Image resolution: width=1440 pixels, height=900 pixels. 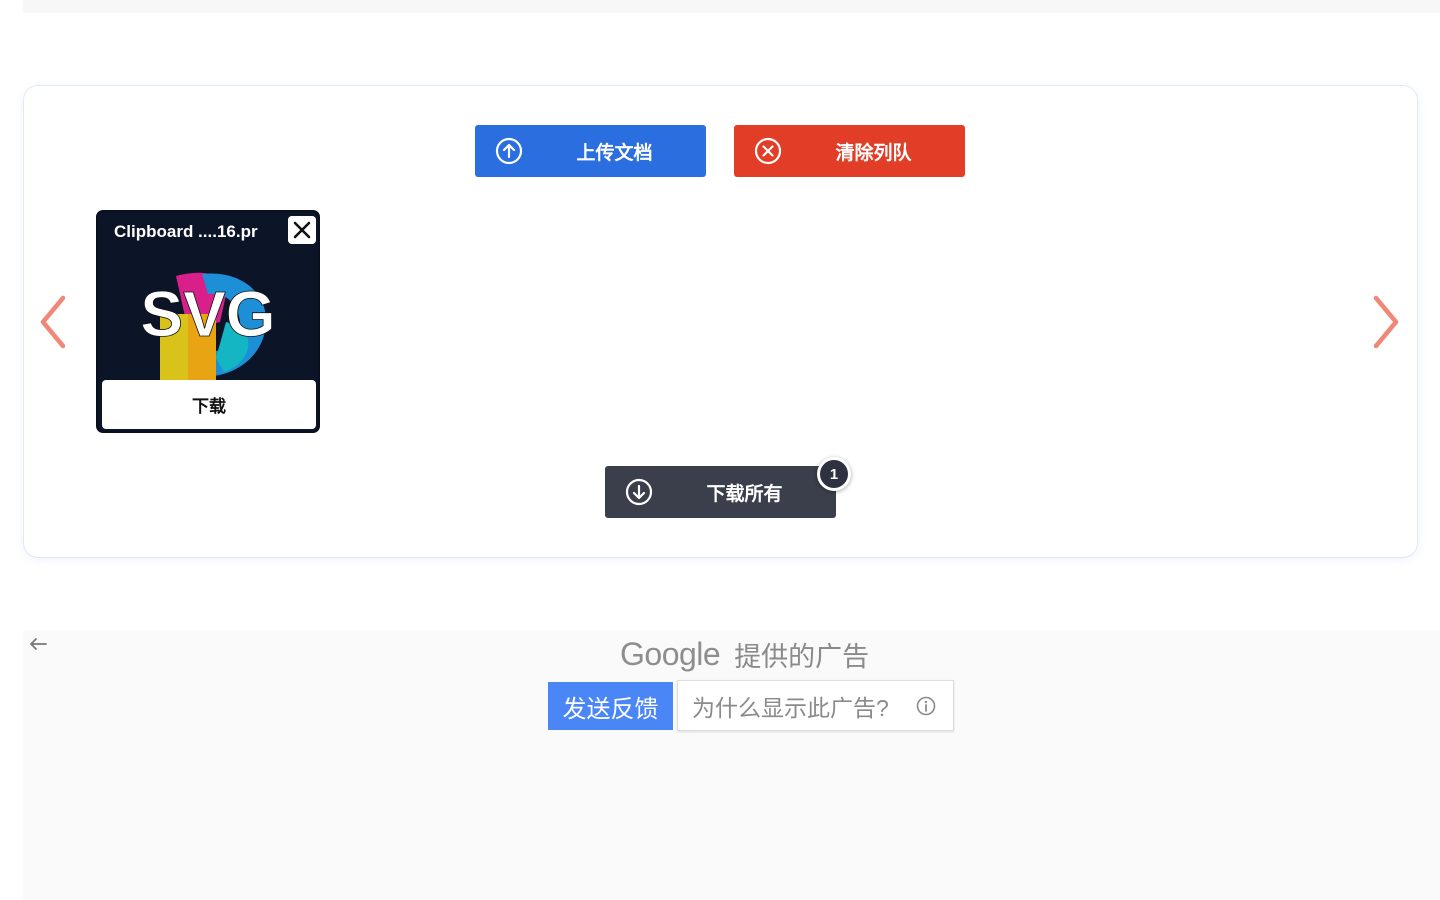 What do you see at coordinates (53, 322) in the screenshot?
I see `chevron-left-icon` at bounding box center [53, 322].